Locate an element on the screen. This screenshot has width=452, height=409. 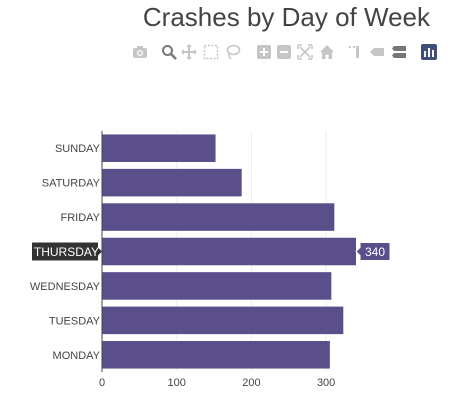
y-tick-label: WEDNESDAY is located at coordinates (65, 287).